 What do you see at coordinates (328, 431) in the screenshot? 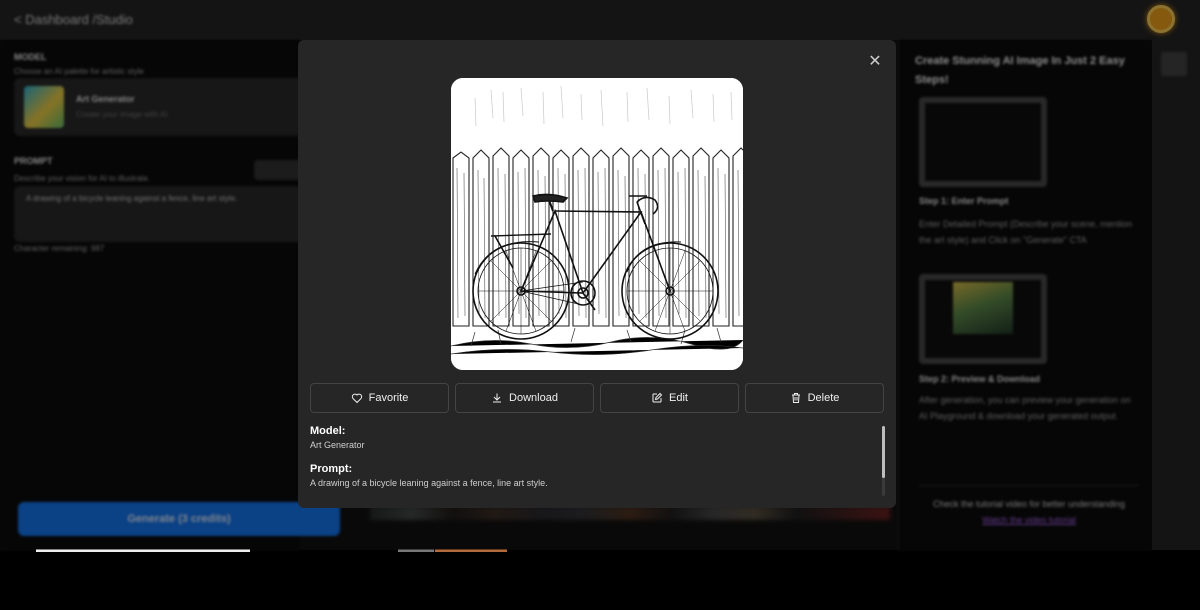
I see `model-detail-label: Model:` at bounding box center [328, 431].